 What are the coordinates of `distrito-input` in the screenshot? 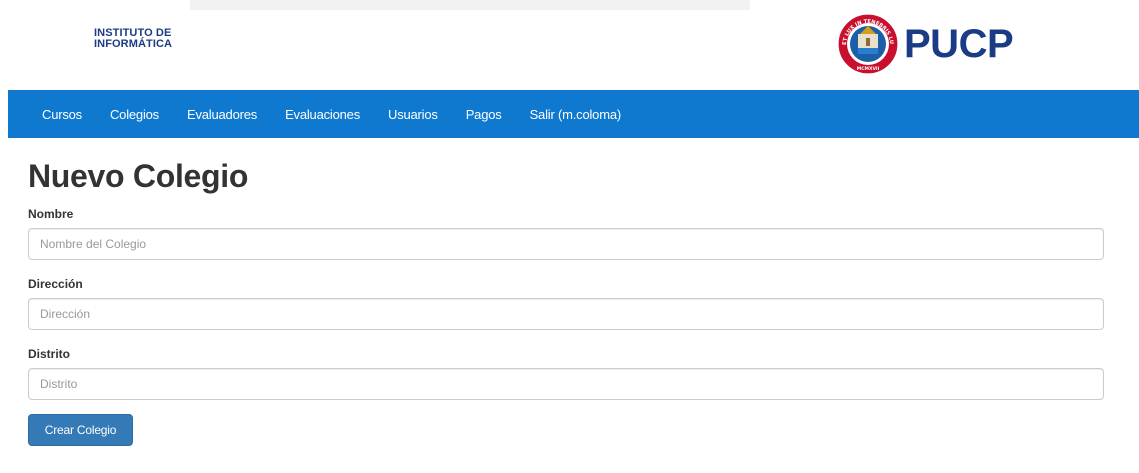 It's located at (566, 384).